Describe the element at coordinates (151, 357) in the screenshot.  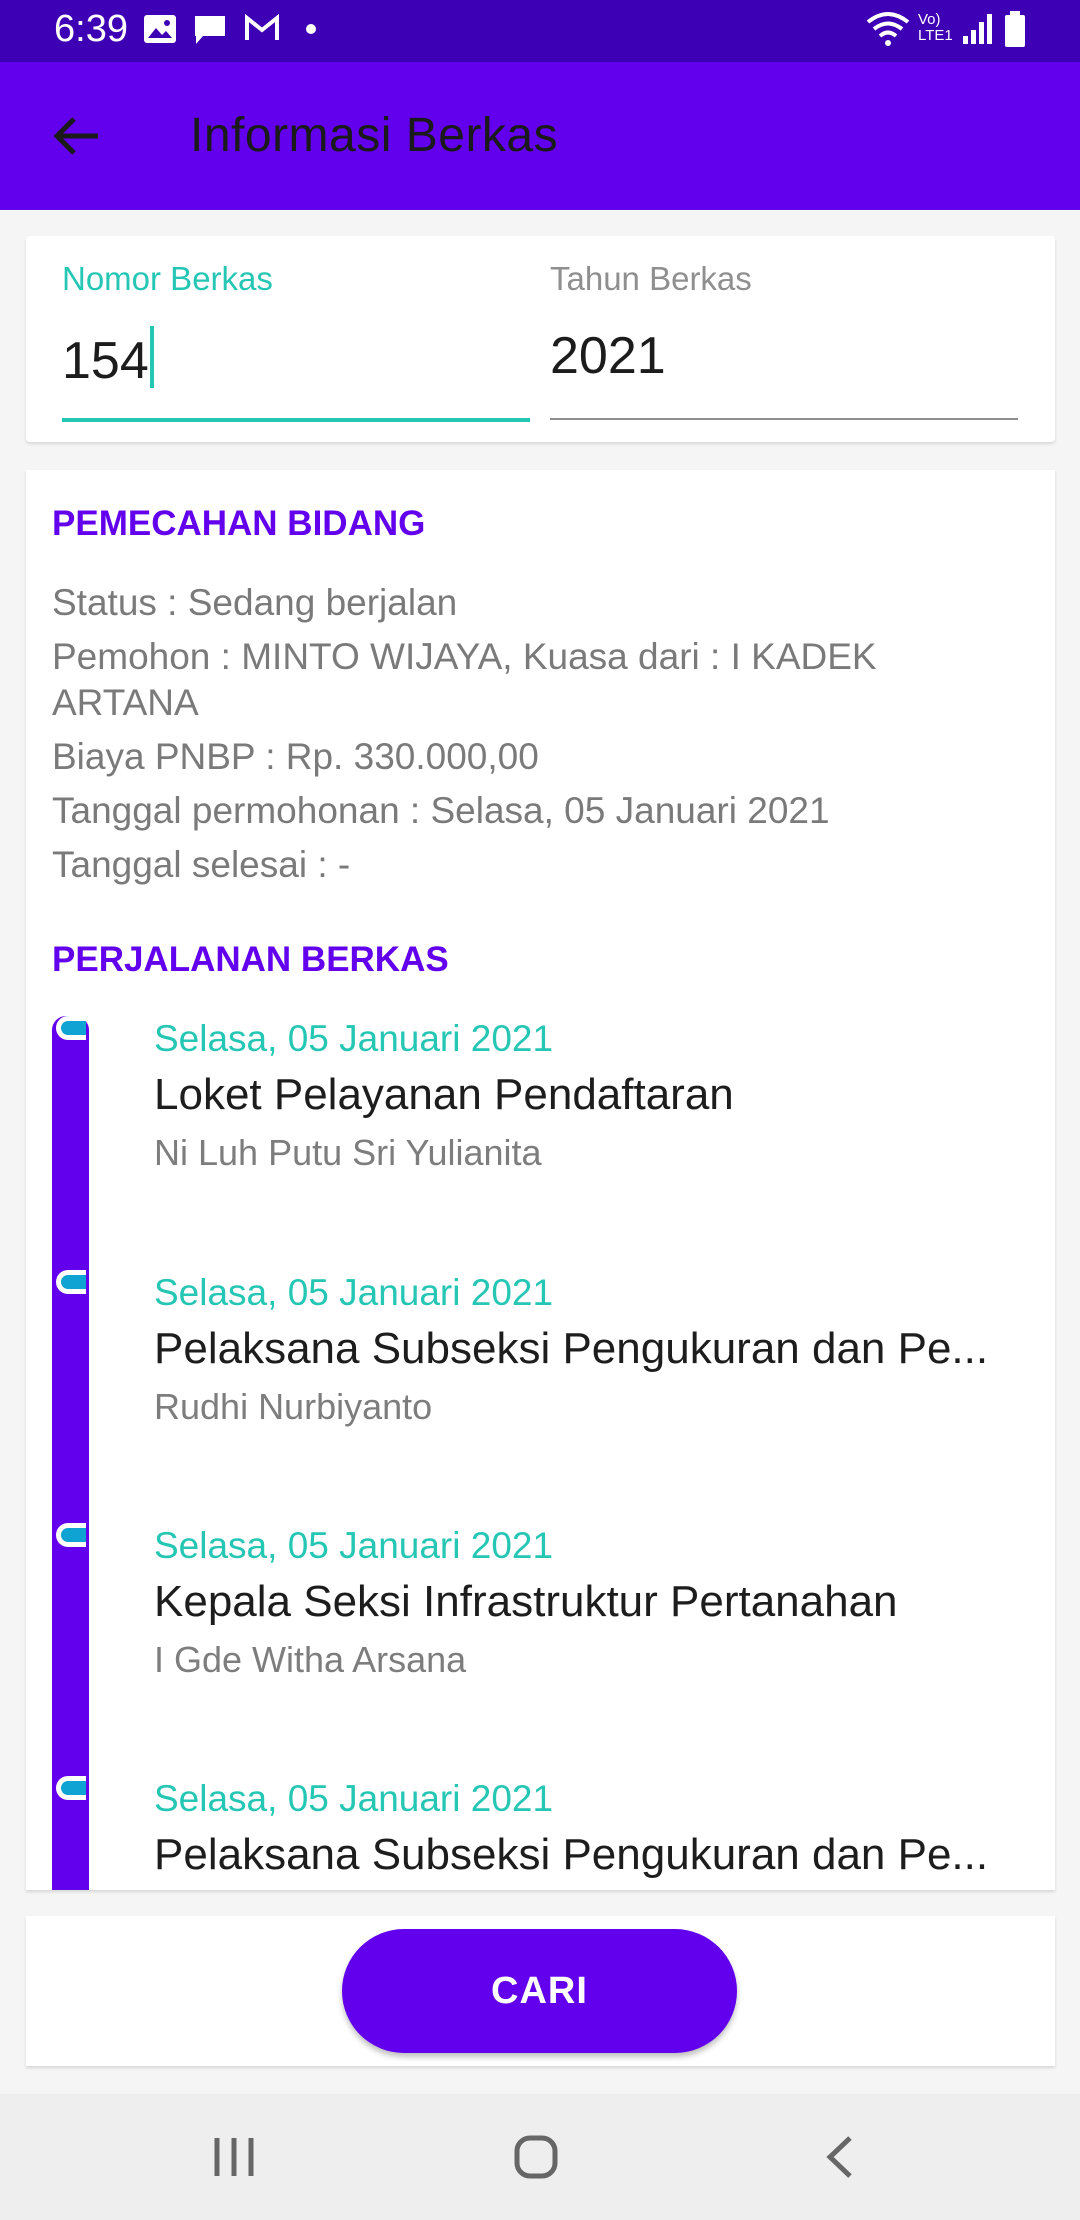
I see `text-cursor` at that location.